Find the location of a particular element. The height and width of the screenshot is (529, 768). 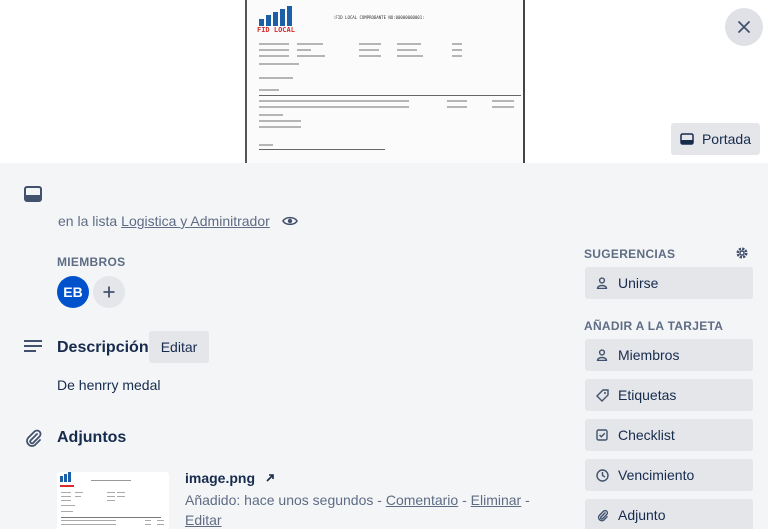

description-icon is located at coordinates (33, 347).